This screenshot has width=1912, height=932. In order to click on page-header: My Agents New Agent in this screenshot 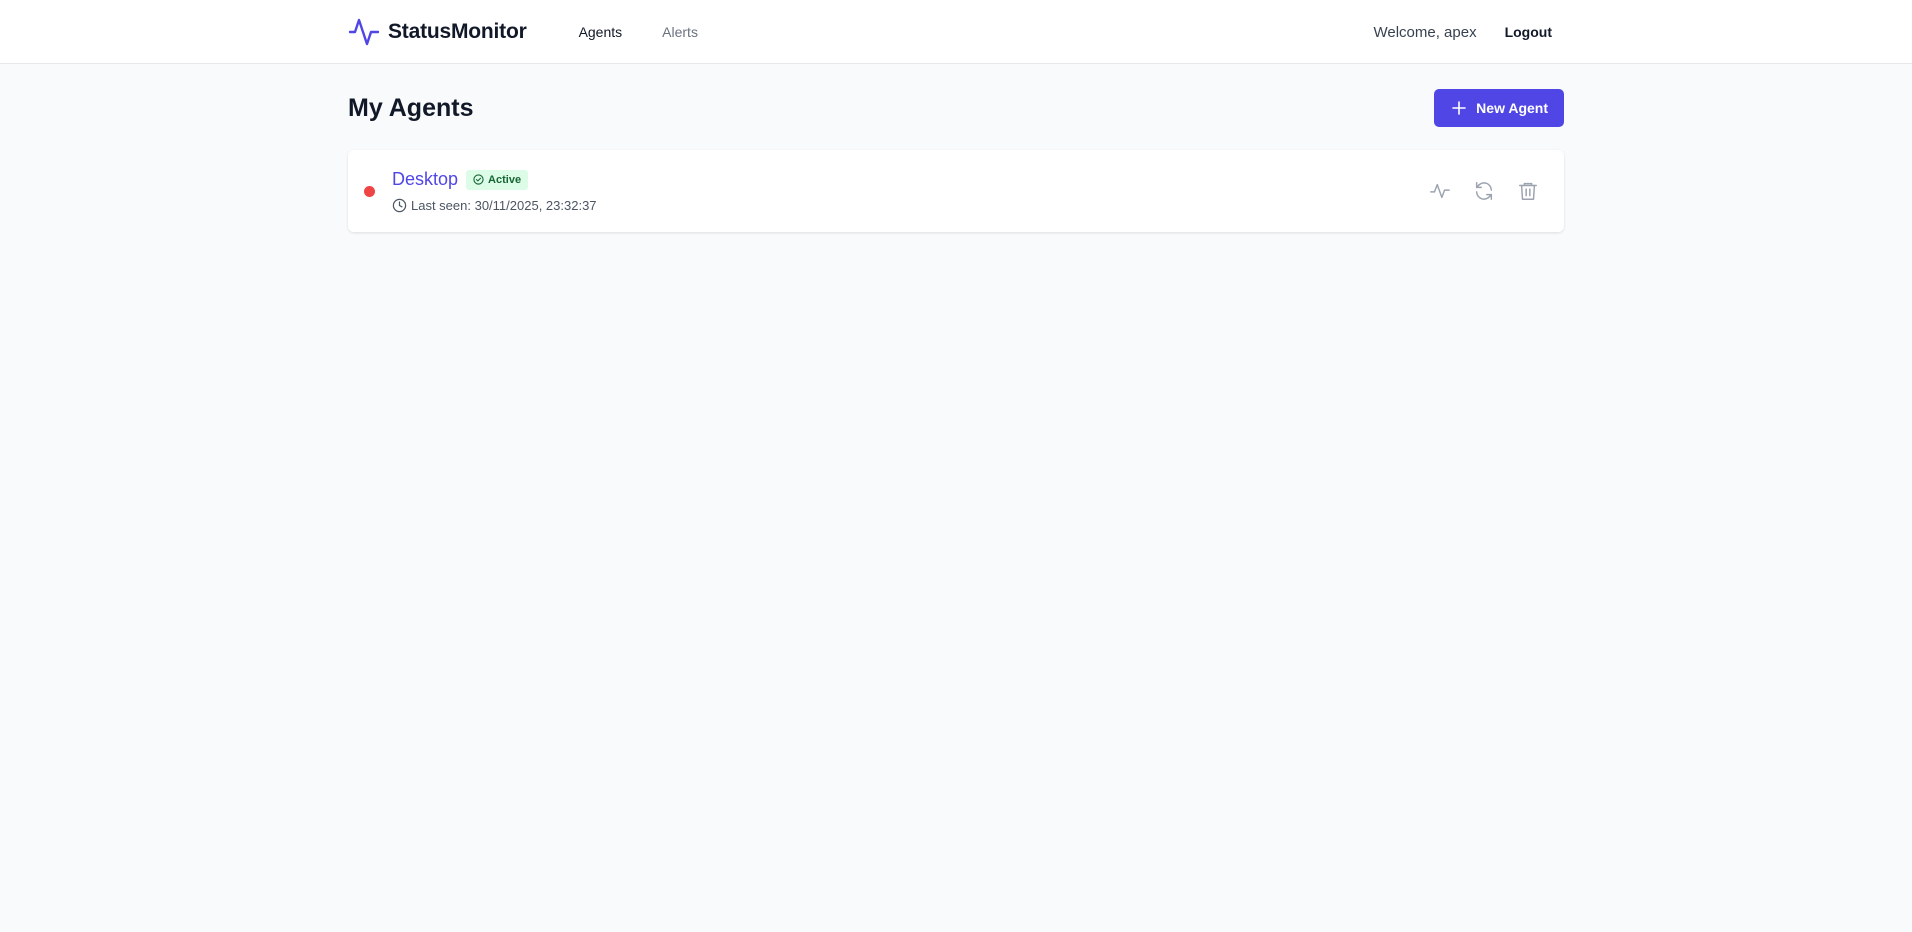, I will do `click(956, 108)`.